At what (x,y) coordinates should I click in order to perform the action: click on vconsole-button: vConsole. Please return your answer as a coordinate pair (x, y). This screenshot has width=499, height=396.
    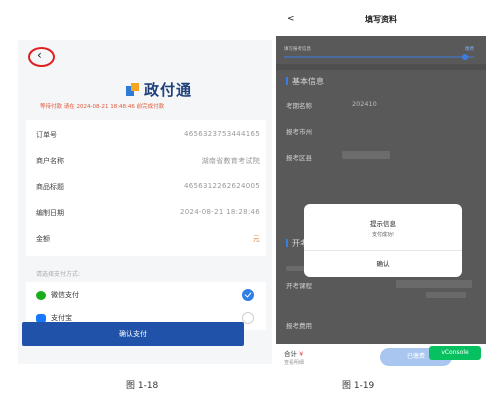
    Looking at the image, I should click on (455, 353).